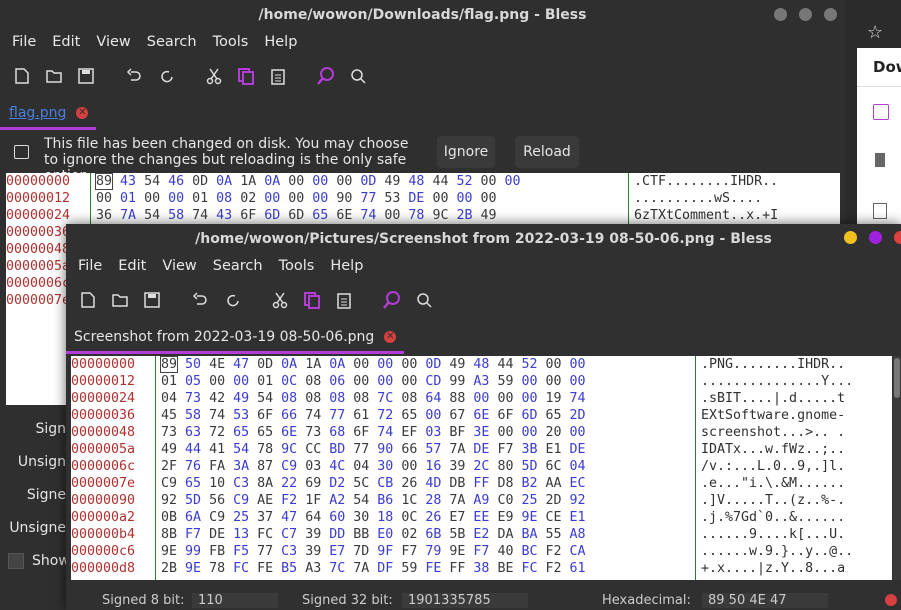  I want to click on hex-byte: 20, so click(554, 432).